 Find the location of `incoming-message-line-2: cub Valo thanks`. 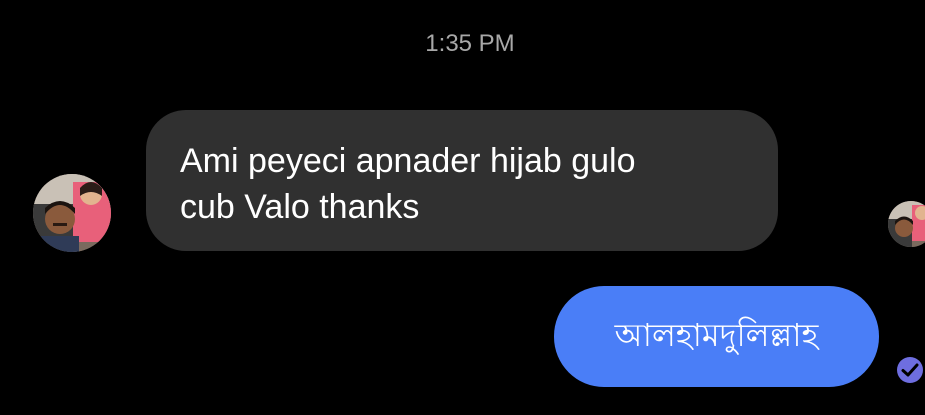

incoming-message-line-2: cub Valo thanks is located at coordinates (300, 207).